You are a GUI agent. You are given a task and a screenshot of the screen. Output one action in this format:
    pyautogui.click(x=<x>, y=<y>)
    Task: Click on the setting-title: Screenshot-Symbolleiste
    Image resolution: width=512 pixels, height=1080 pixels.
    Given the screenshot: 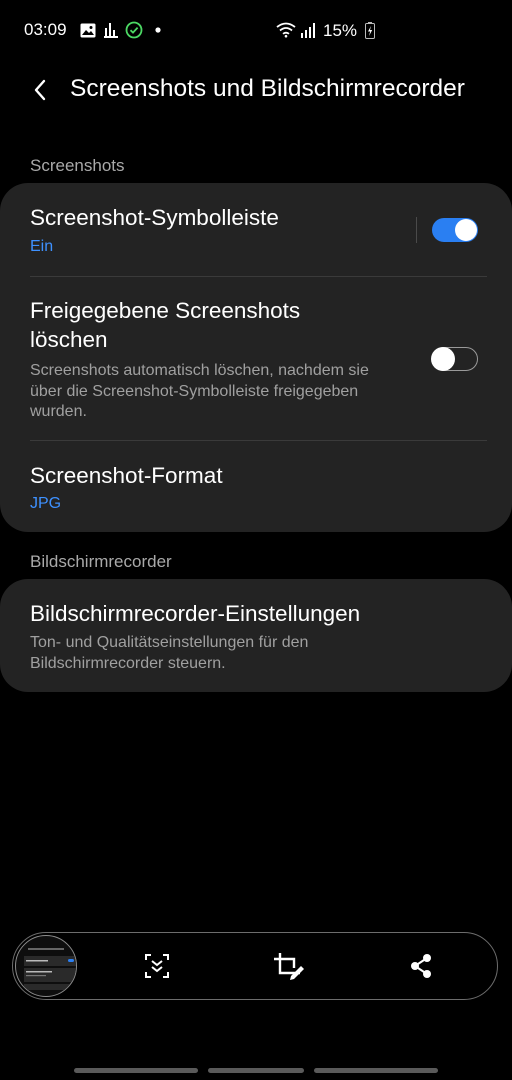 What is the action you would take?
    pyautogui.click(x=154, y=217)
    